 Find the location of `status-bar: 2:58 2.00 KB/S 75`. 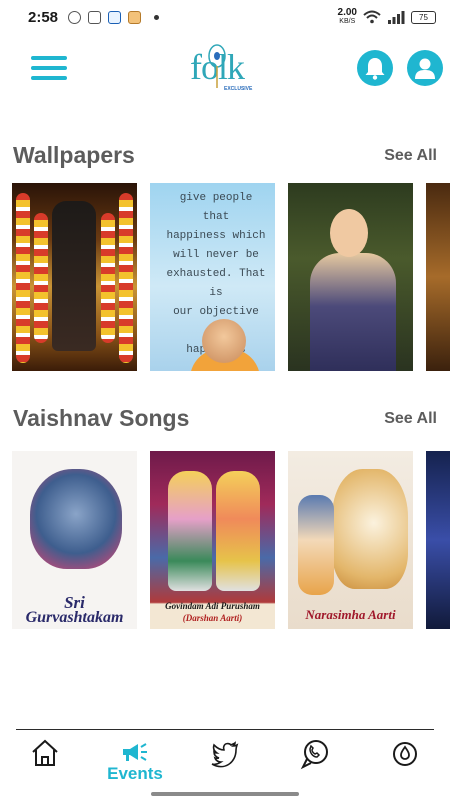

status-bar: 2:58 2.00 KB/S 75 is located at coordinates (225, 17).